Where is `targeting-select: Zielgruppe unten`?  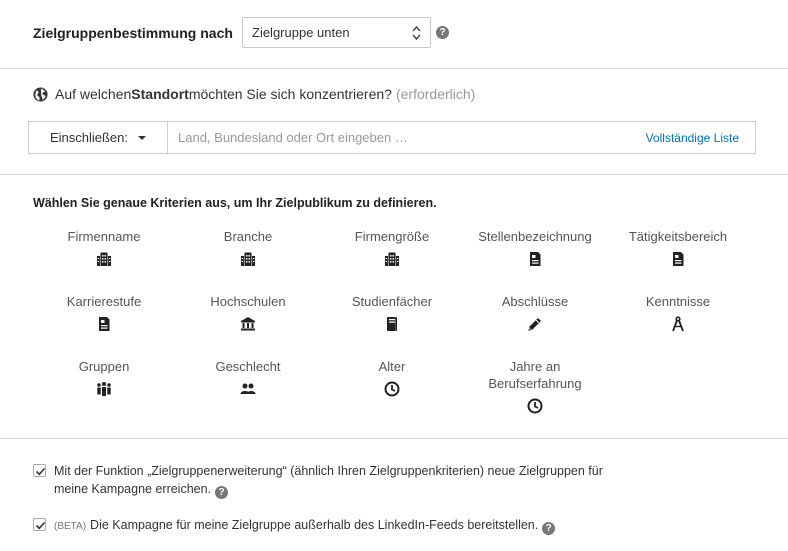 targeting-select: Zielgruppe unten is located at coordinates (336, 32).